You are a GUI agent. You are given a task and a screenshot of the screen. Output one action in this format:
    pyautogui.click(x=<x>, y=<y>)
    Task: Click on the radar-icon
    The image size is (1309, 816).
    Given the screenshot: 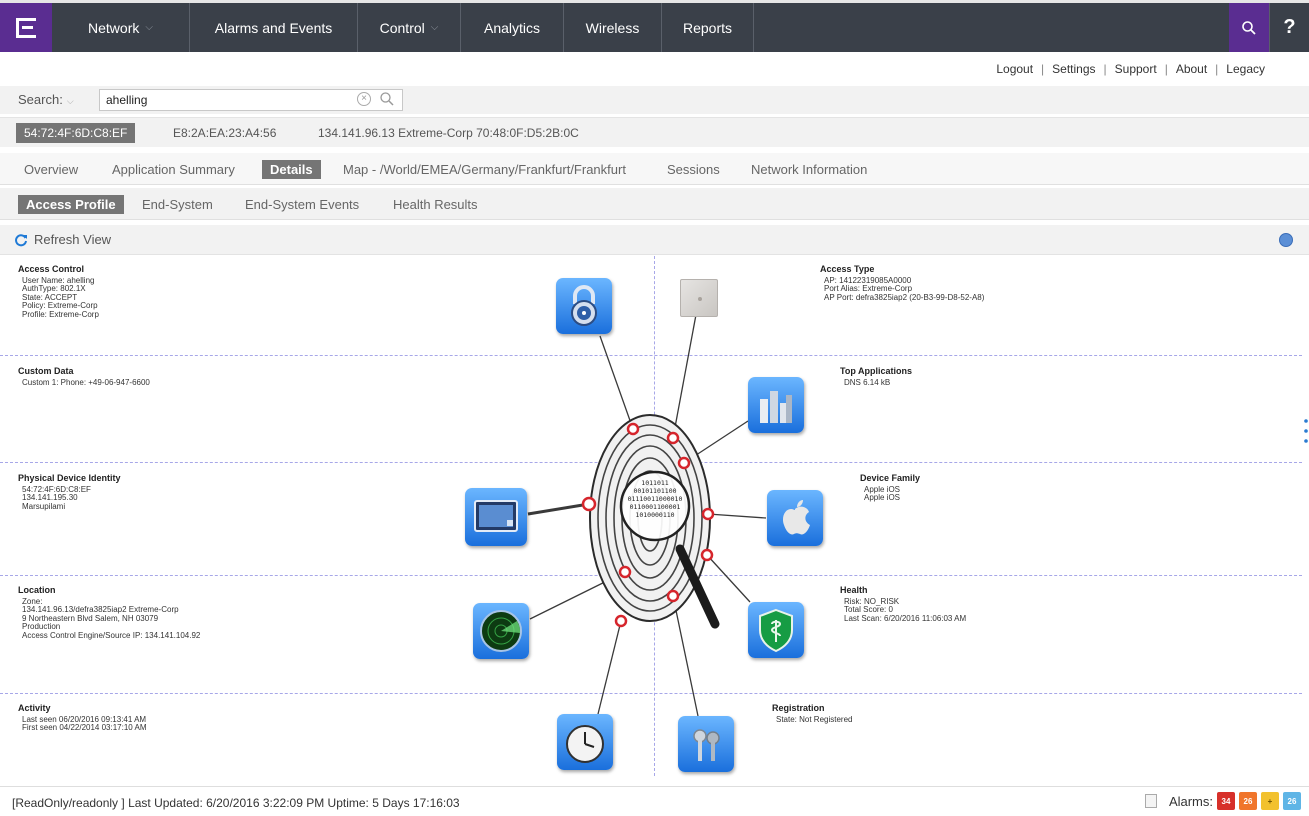 What is the action you would take?
    pyautogui.click(x=501, y=631)
    